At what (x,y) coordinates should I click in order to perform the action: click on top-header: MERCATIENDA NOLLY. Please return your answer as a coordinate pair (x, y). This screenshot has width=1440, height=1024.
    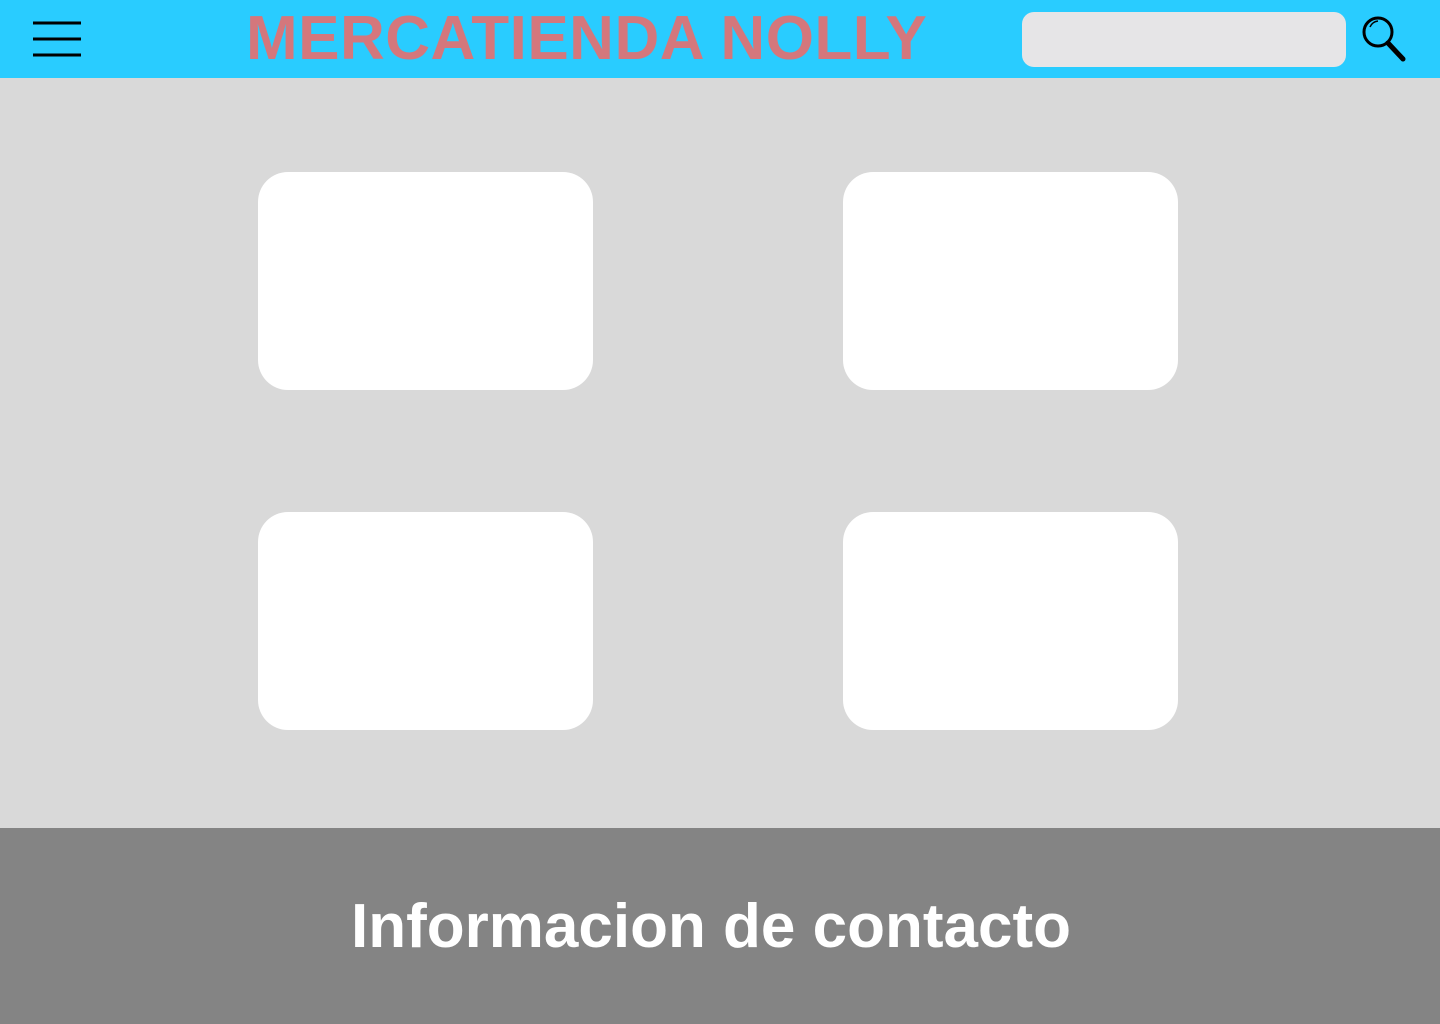
    Looking at the image, I should click on (720, 39).